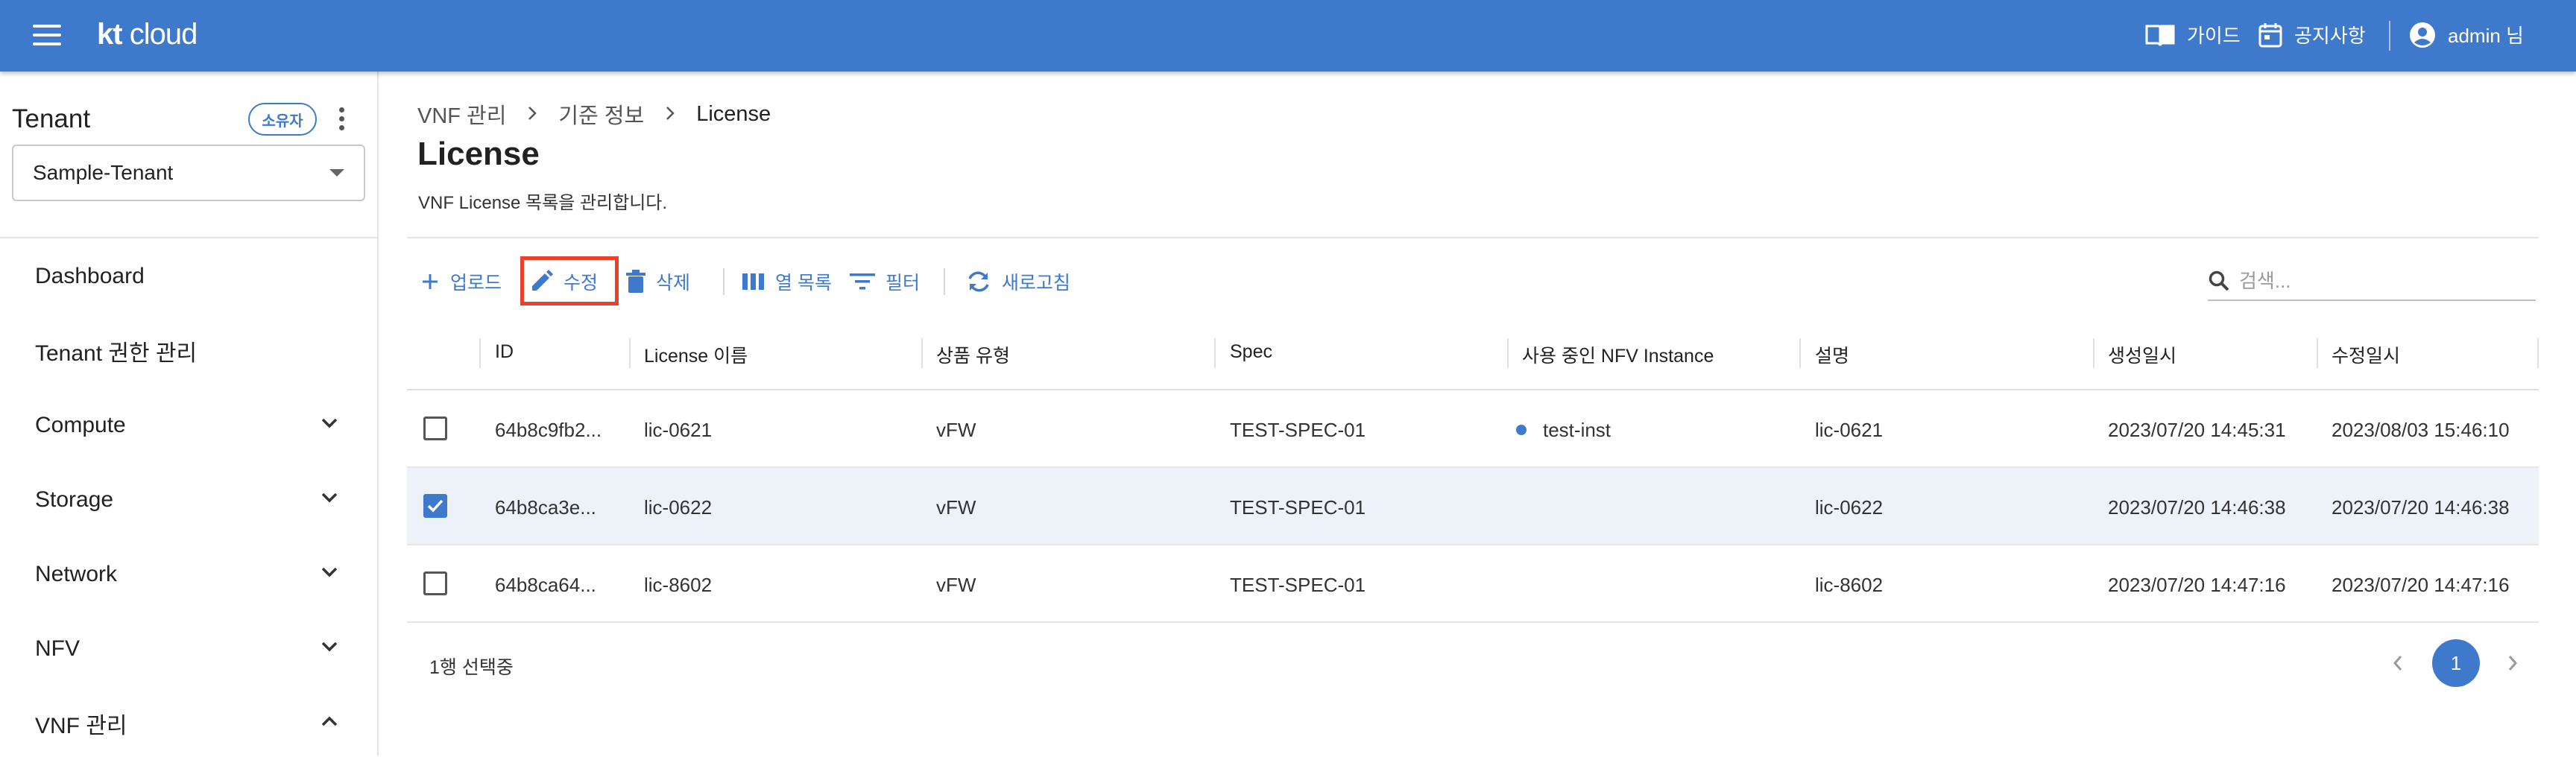 The image size is (2576, 757). I want to click on column-header-nfv-instance: 사용 중인 NFV Instance, so click(1618, 354).